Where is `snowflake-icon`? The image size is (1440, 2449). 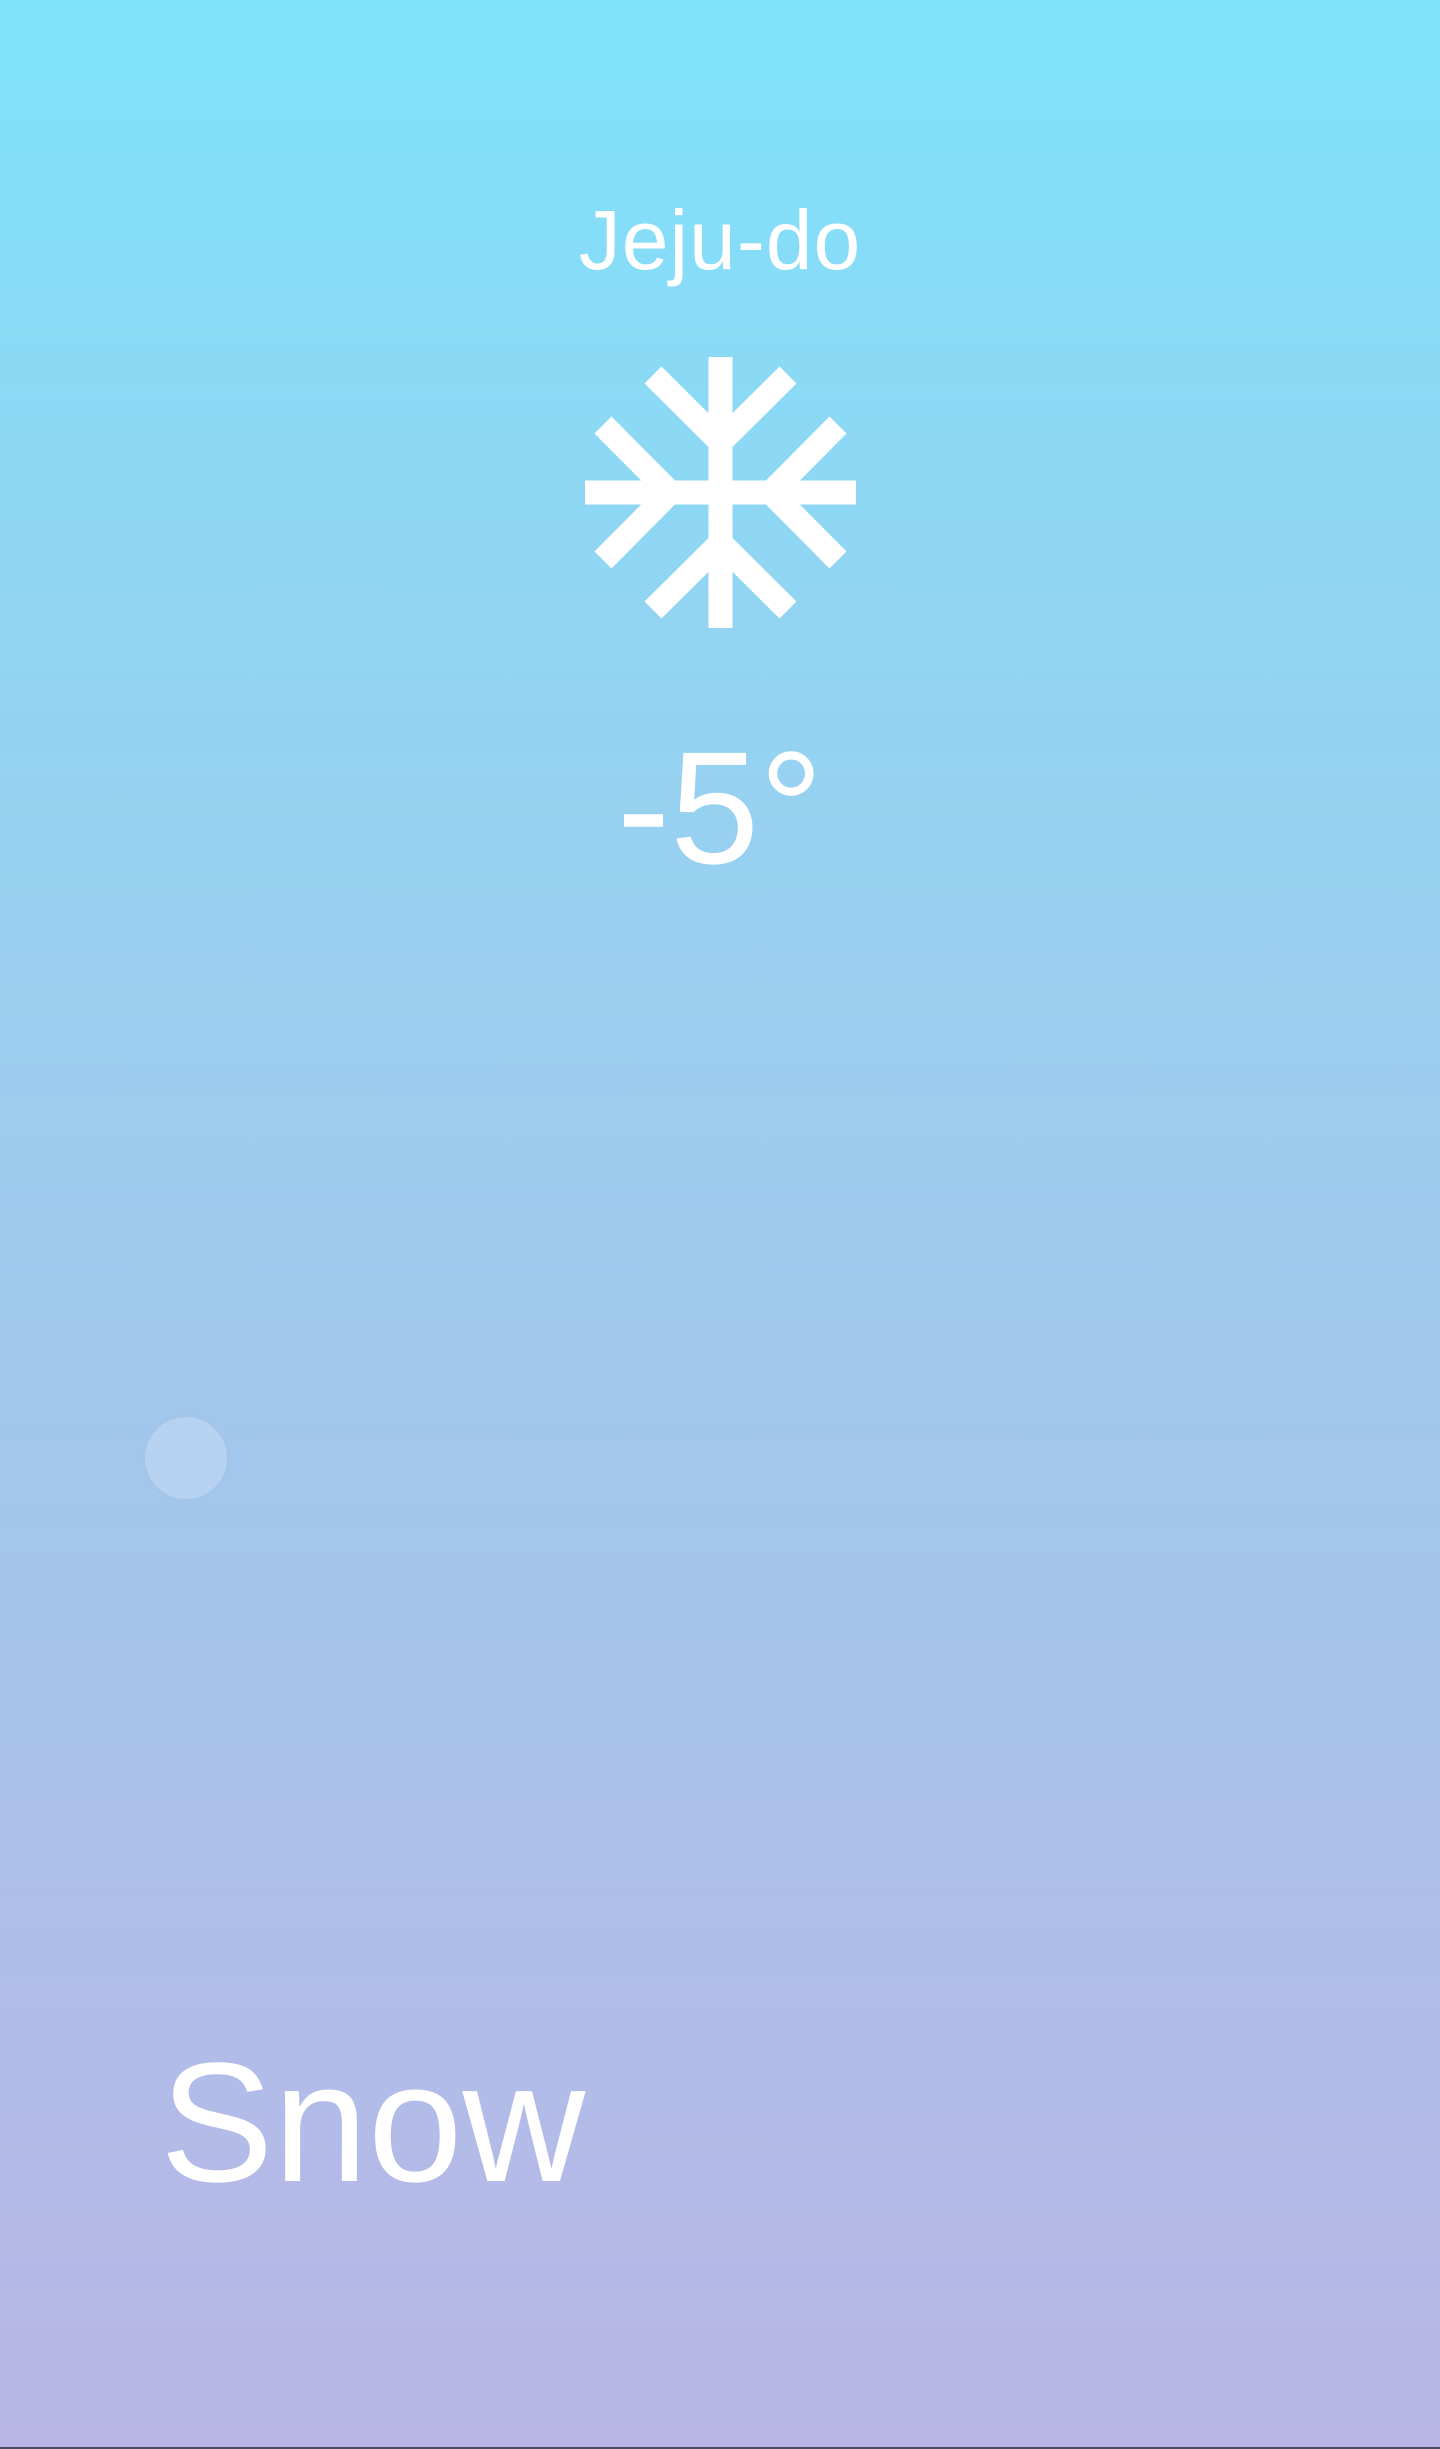
snowflake-icon is located at coordinates (720, 492).